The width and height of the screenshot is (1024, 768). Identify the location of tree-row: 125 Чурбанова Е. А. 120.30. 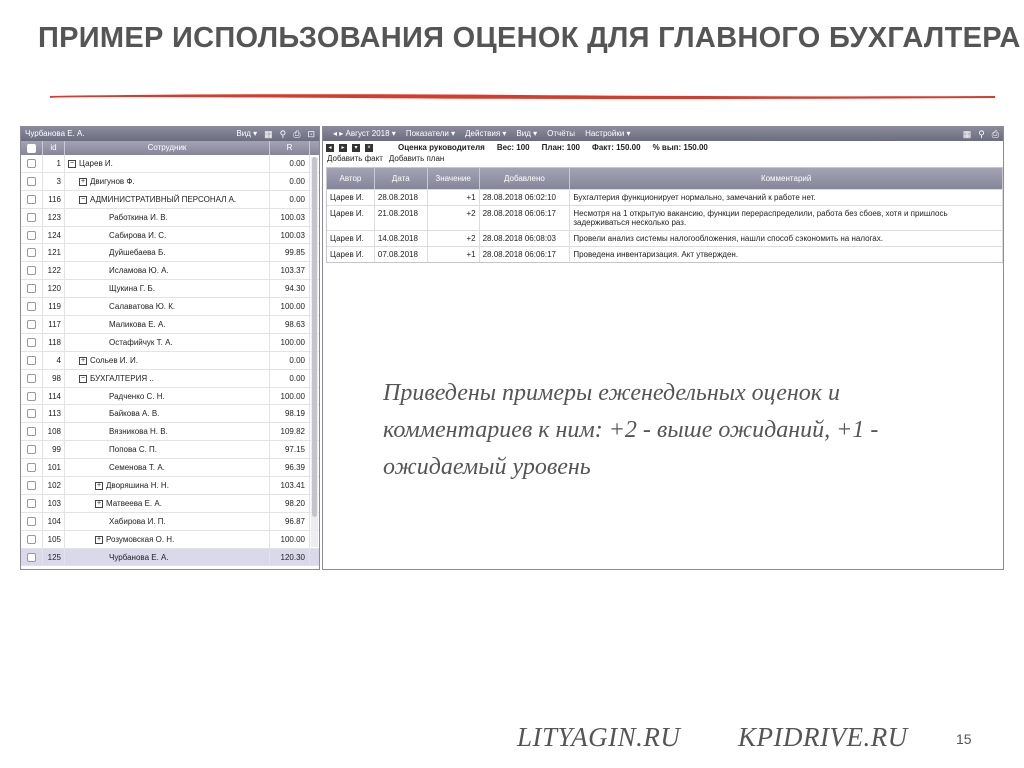
(170, 557).